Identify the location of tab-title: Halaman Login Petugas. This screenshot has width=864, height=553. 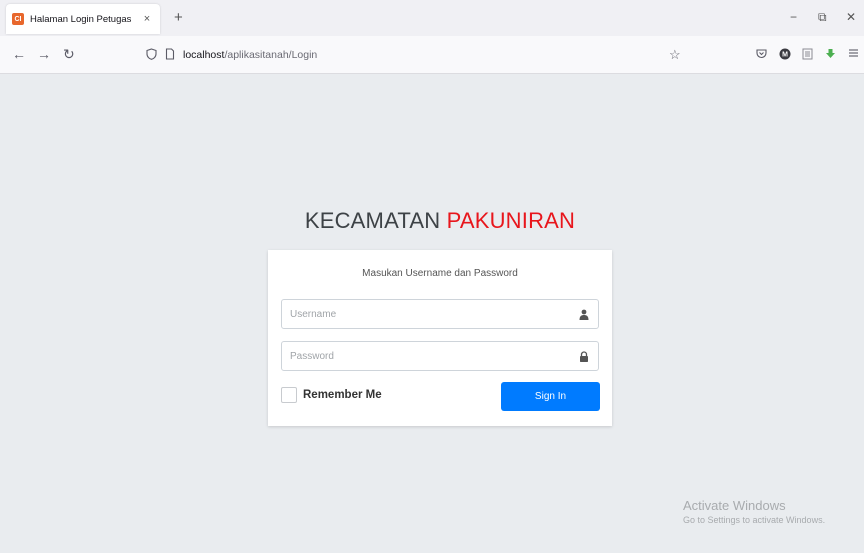
(81, 19).